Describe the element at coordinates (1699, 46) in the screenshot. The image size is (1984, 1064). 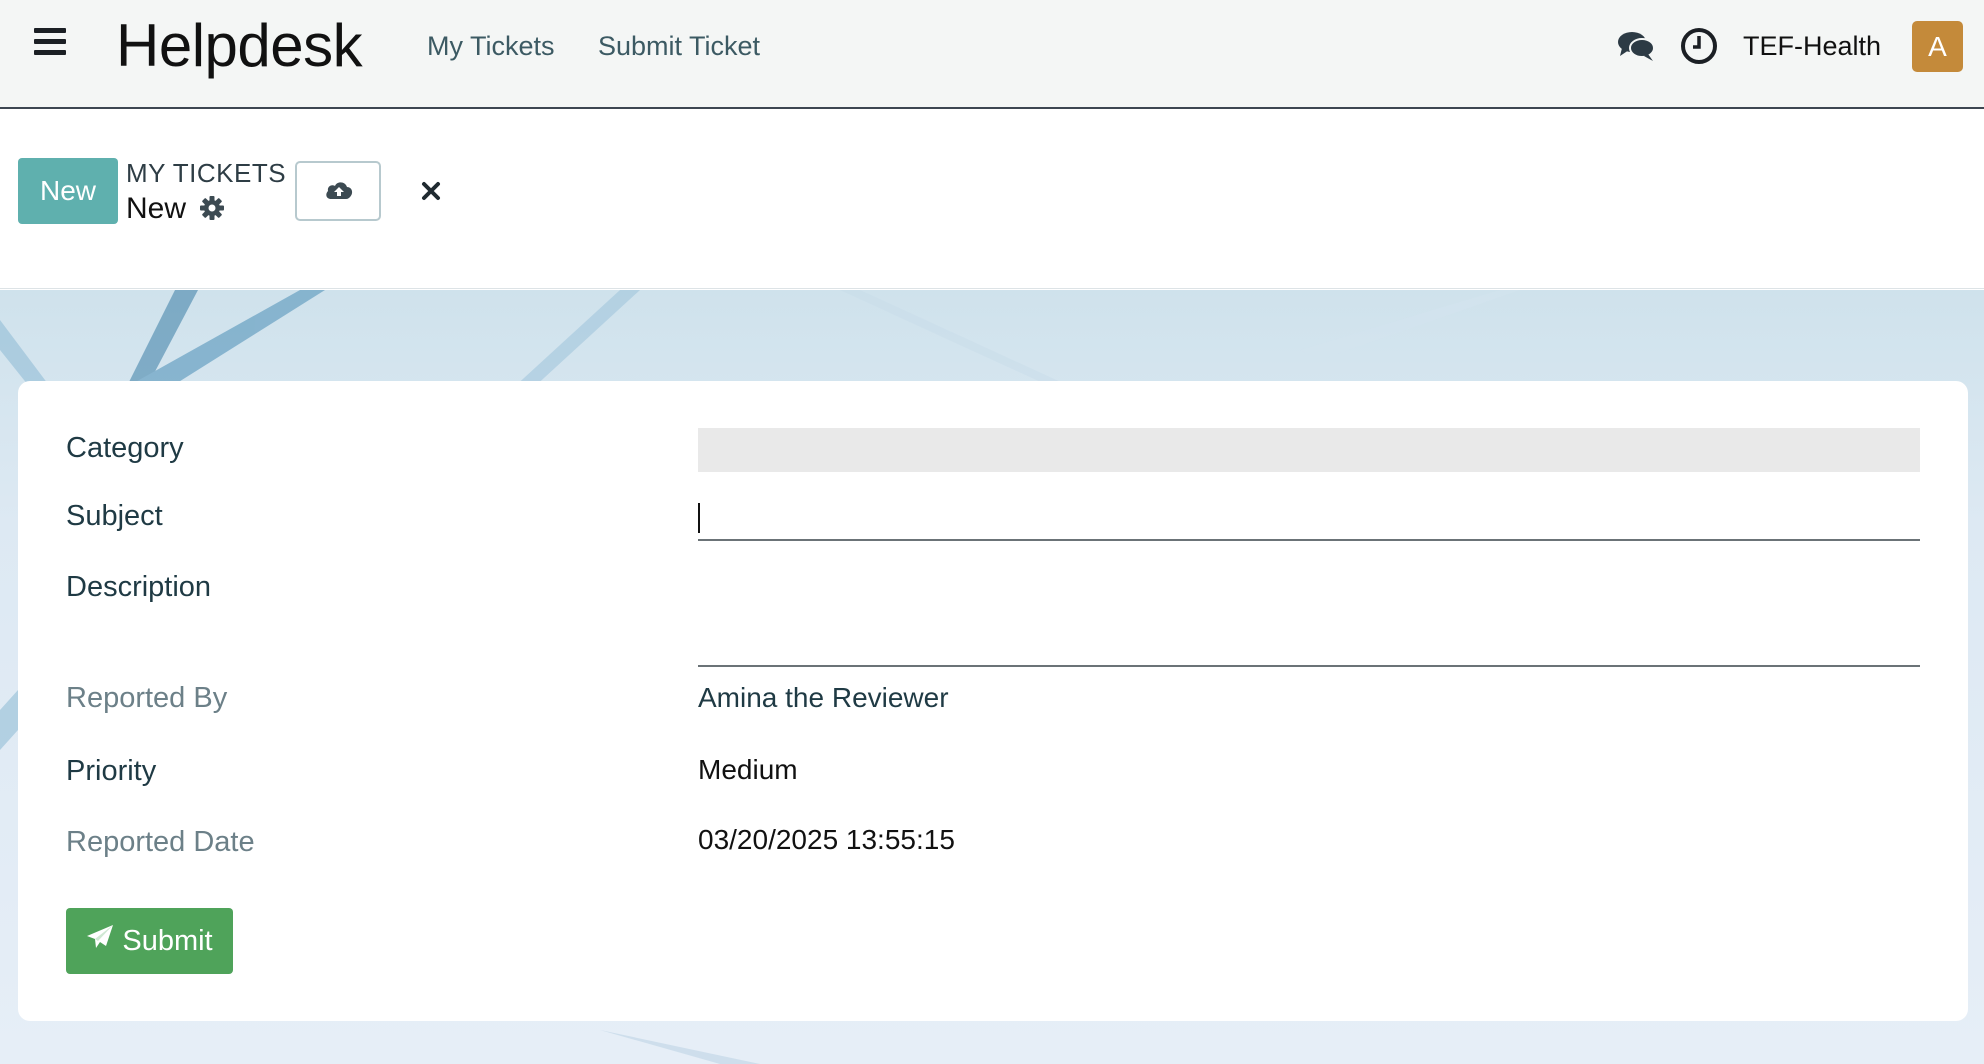
I see `clock-icon` at that location.